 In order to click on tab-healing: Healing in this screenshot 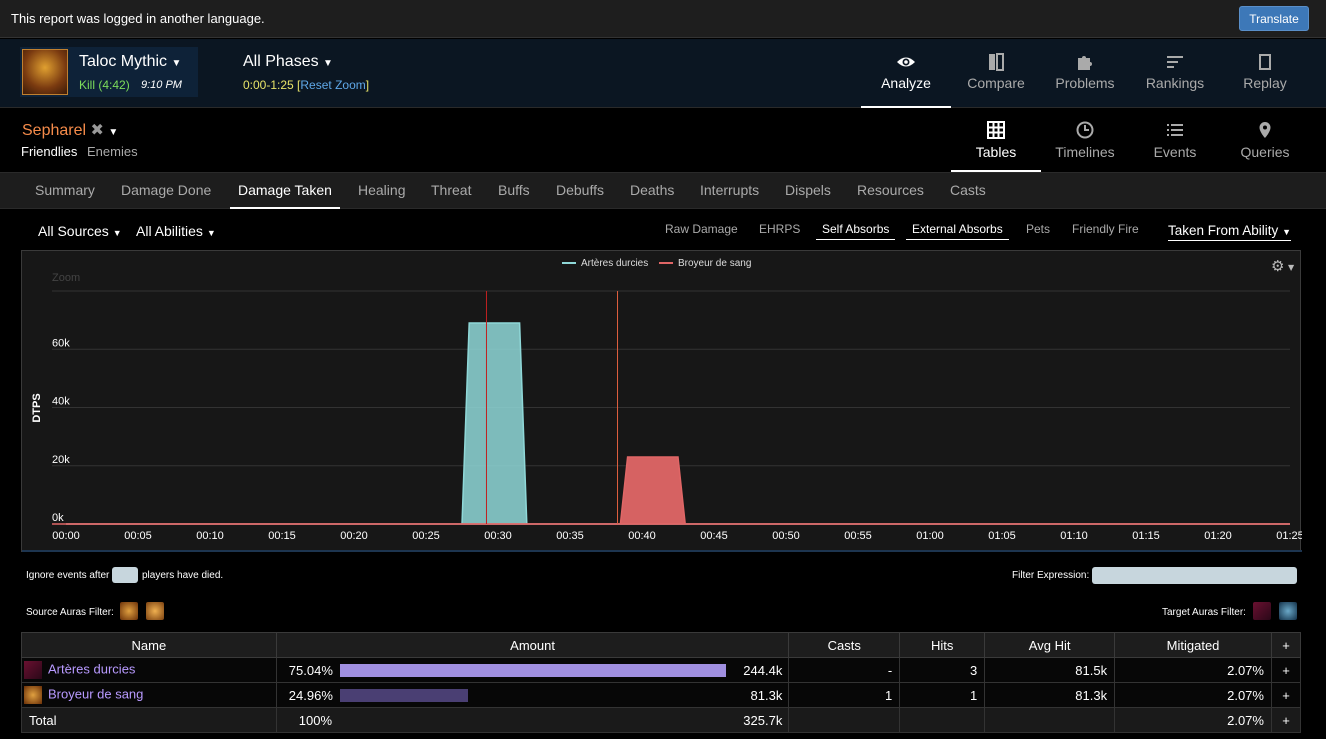, I will do `click(381, 190)`.